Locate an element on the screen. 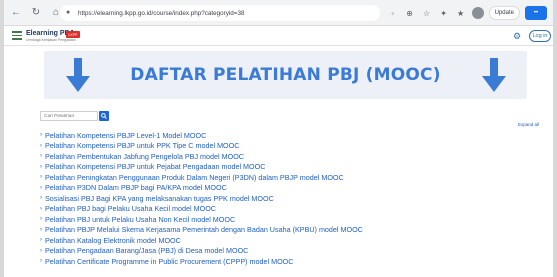  course-item: › Pelatihan Katalog Elektronik model MOOC is located at coordinates (290, 240).